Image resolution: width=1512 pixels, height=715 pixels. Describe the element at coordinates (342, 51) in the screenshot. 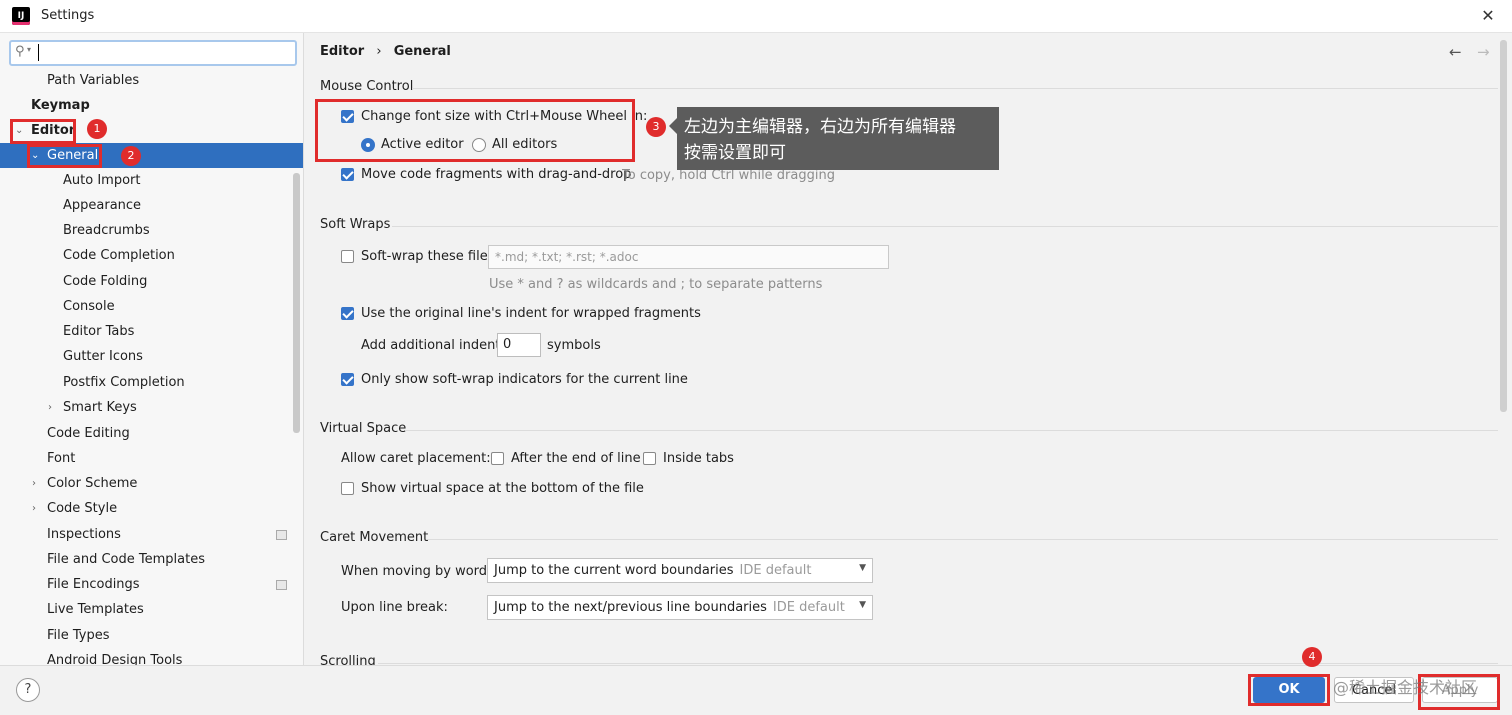

I see `breadcrumb-parent: Editor` at that location.